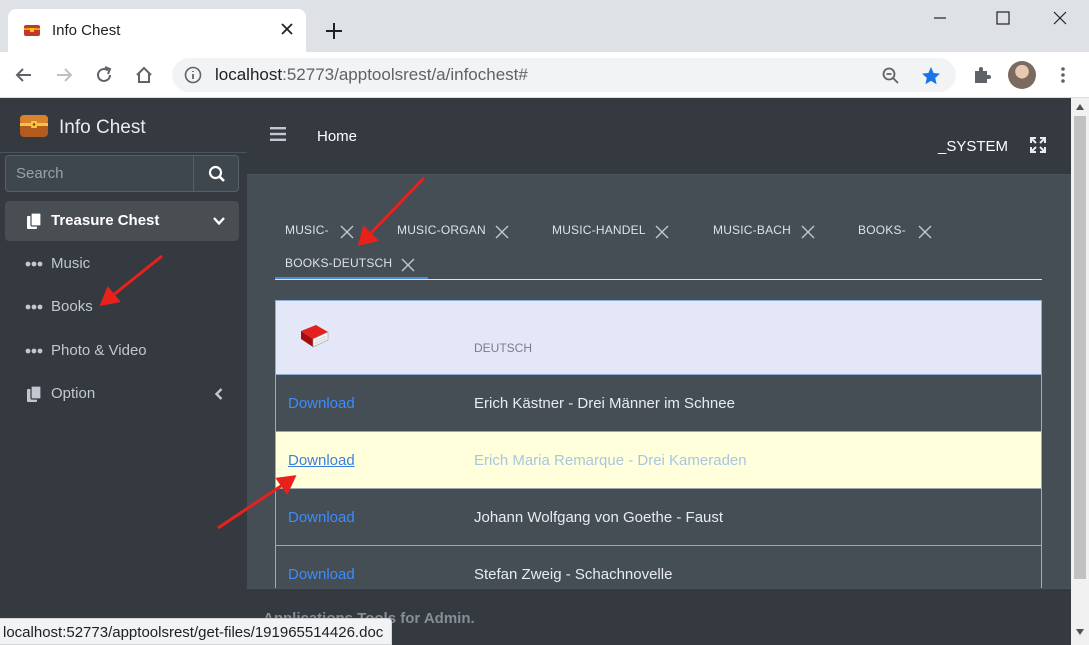 This screenshot has width=1089, height=645. I want to click on tab-music-organ: MUSIC-ORGAN, so click(453, 231).